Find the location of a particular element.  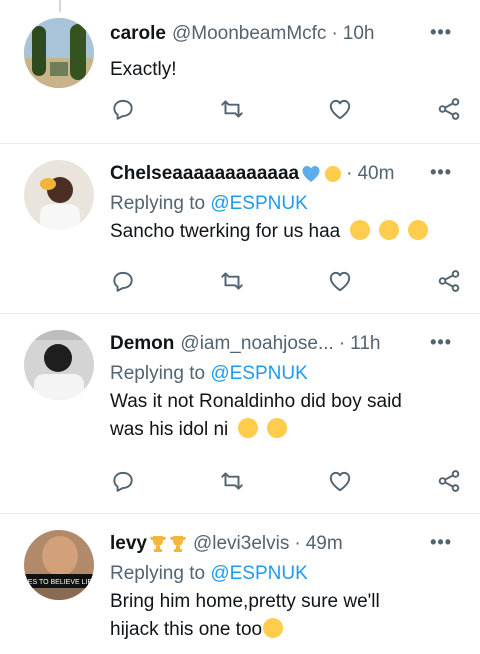

tweet-text-line: Sancho twerking for us haa is located at coordinates (225, 231).